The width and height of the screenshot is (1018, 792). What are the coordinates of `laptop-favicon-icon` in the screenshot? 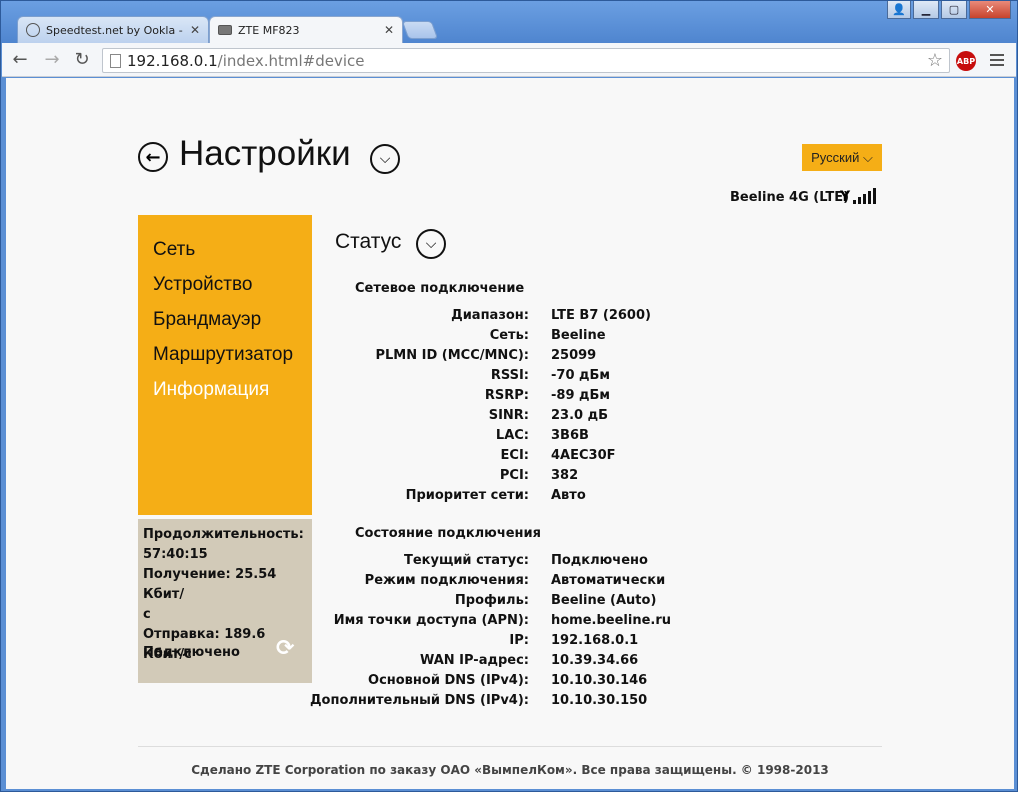 It's located at (225, 30).